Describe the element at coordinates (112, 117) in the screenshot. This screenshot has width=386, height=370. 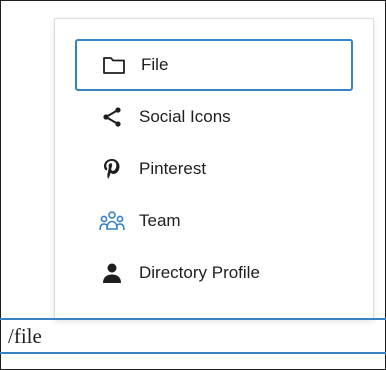
I see `share-icon` at that location.